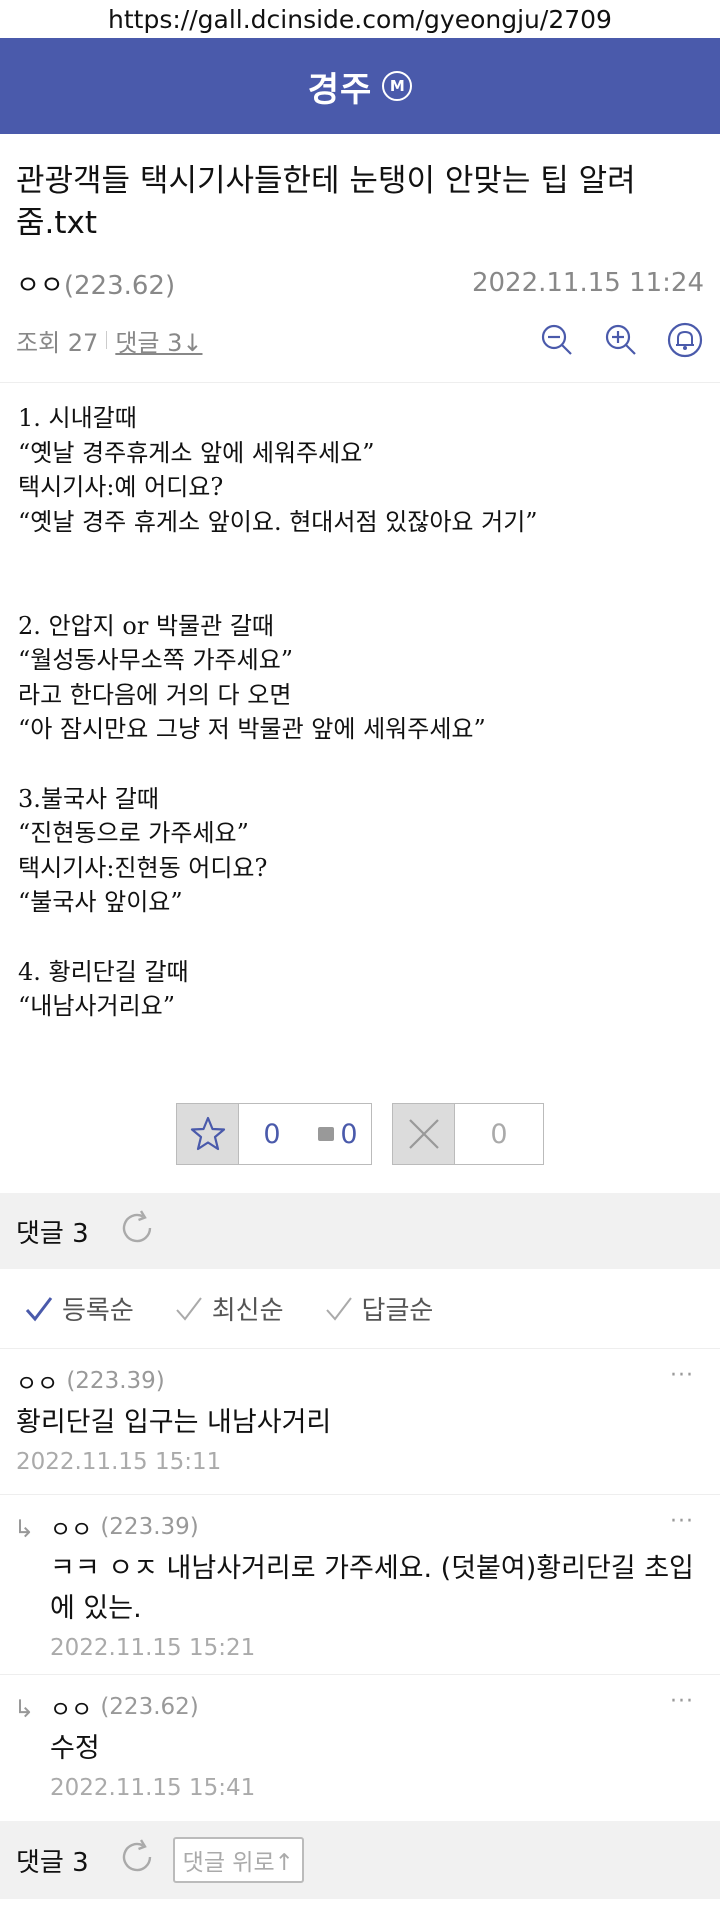 This screenshot has width=720, height=1926. Describe the element at coordinates (499, 1134) in the screenshot. I see `not-recommend-count: 0` at that location.